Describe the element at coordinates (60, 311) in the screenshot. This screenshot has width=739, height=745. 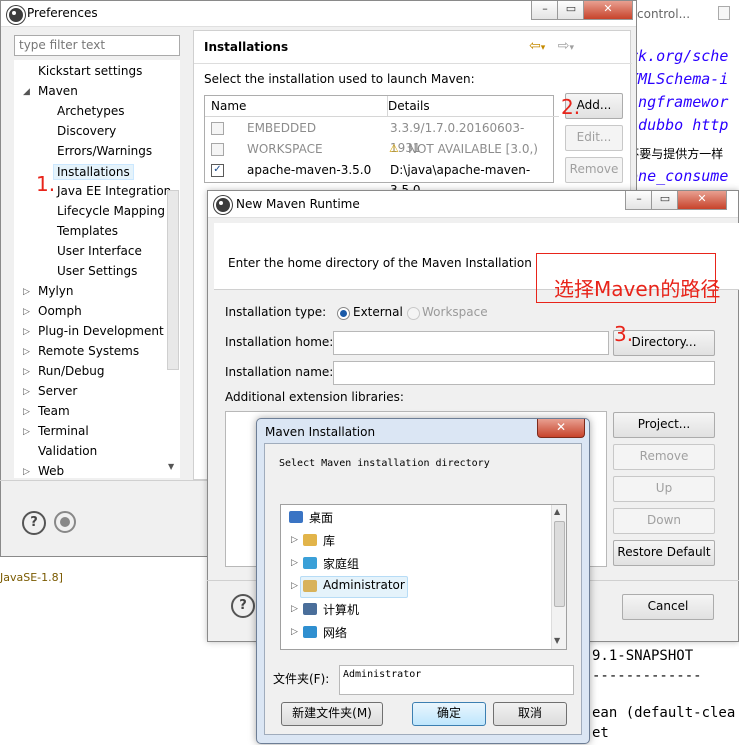
I see `tree-item: Oomph` at that location.